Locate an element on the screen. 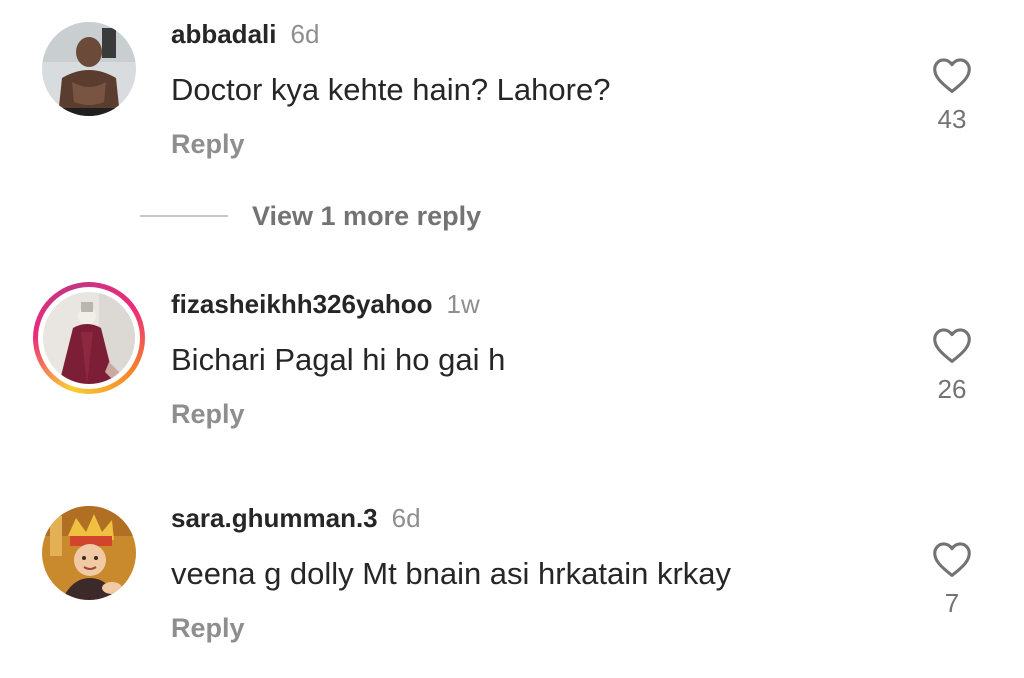  comment-text: Bichari Pagal hi ho gai h is located at coordinates (338, 359).